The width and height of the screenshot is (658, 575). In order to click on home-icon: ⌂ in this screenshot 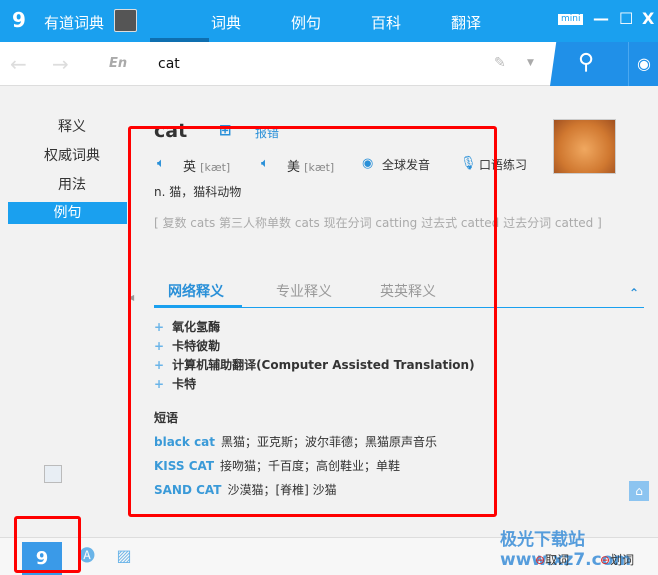, I will do `click(639, 491)`.